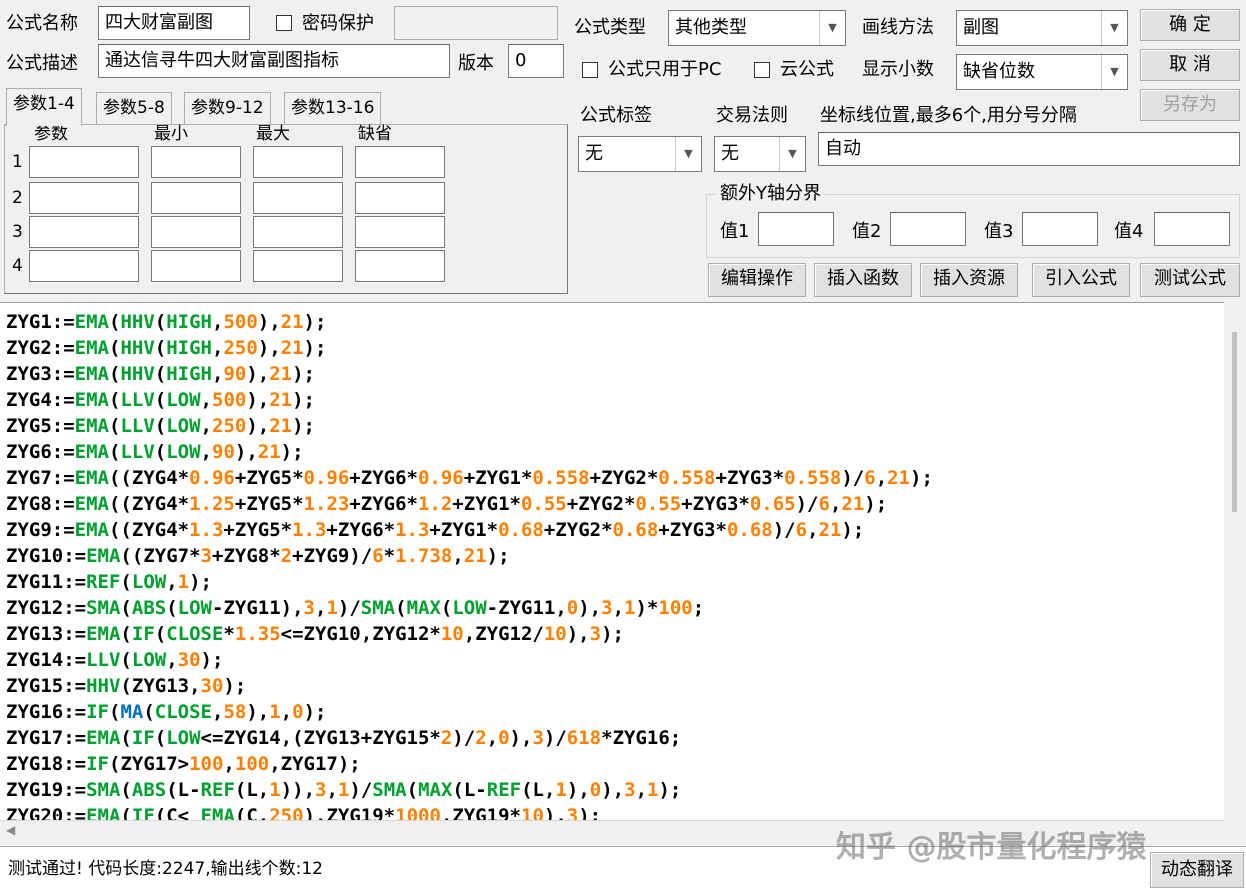 This screenshot has width=1246, height=893. Describe the element at coordinates (476, 23) in the screenshot. I see `password-input` at that location.